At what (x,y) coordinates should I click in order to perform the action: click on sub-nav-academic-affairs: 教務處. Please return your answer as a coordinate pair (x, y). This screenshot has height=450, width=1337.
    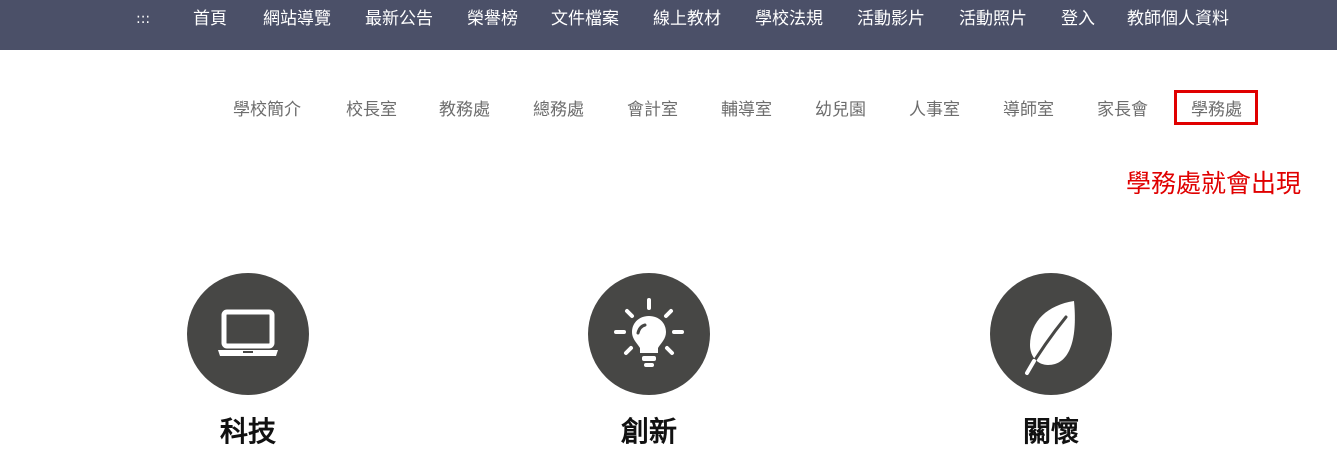
    Looking at the image, I should click on (464, 110).